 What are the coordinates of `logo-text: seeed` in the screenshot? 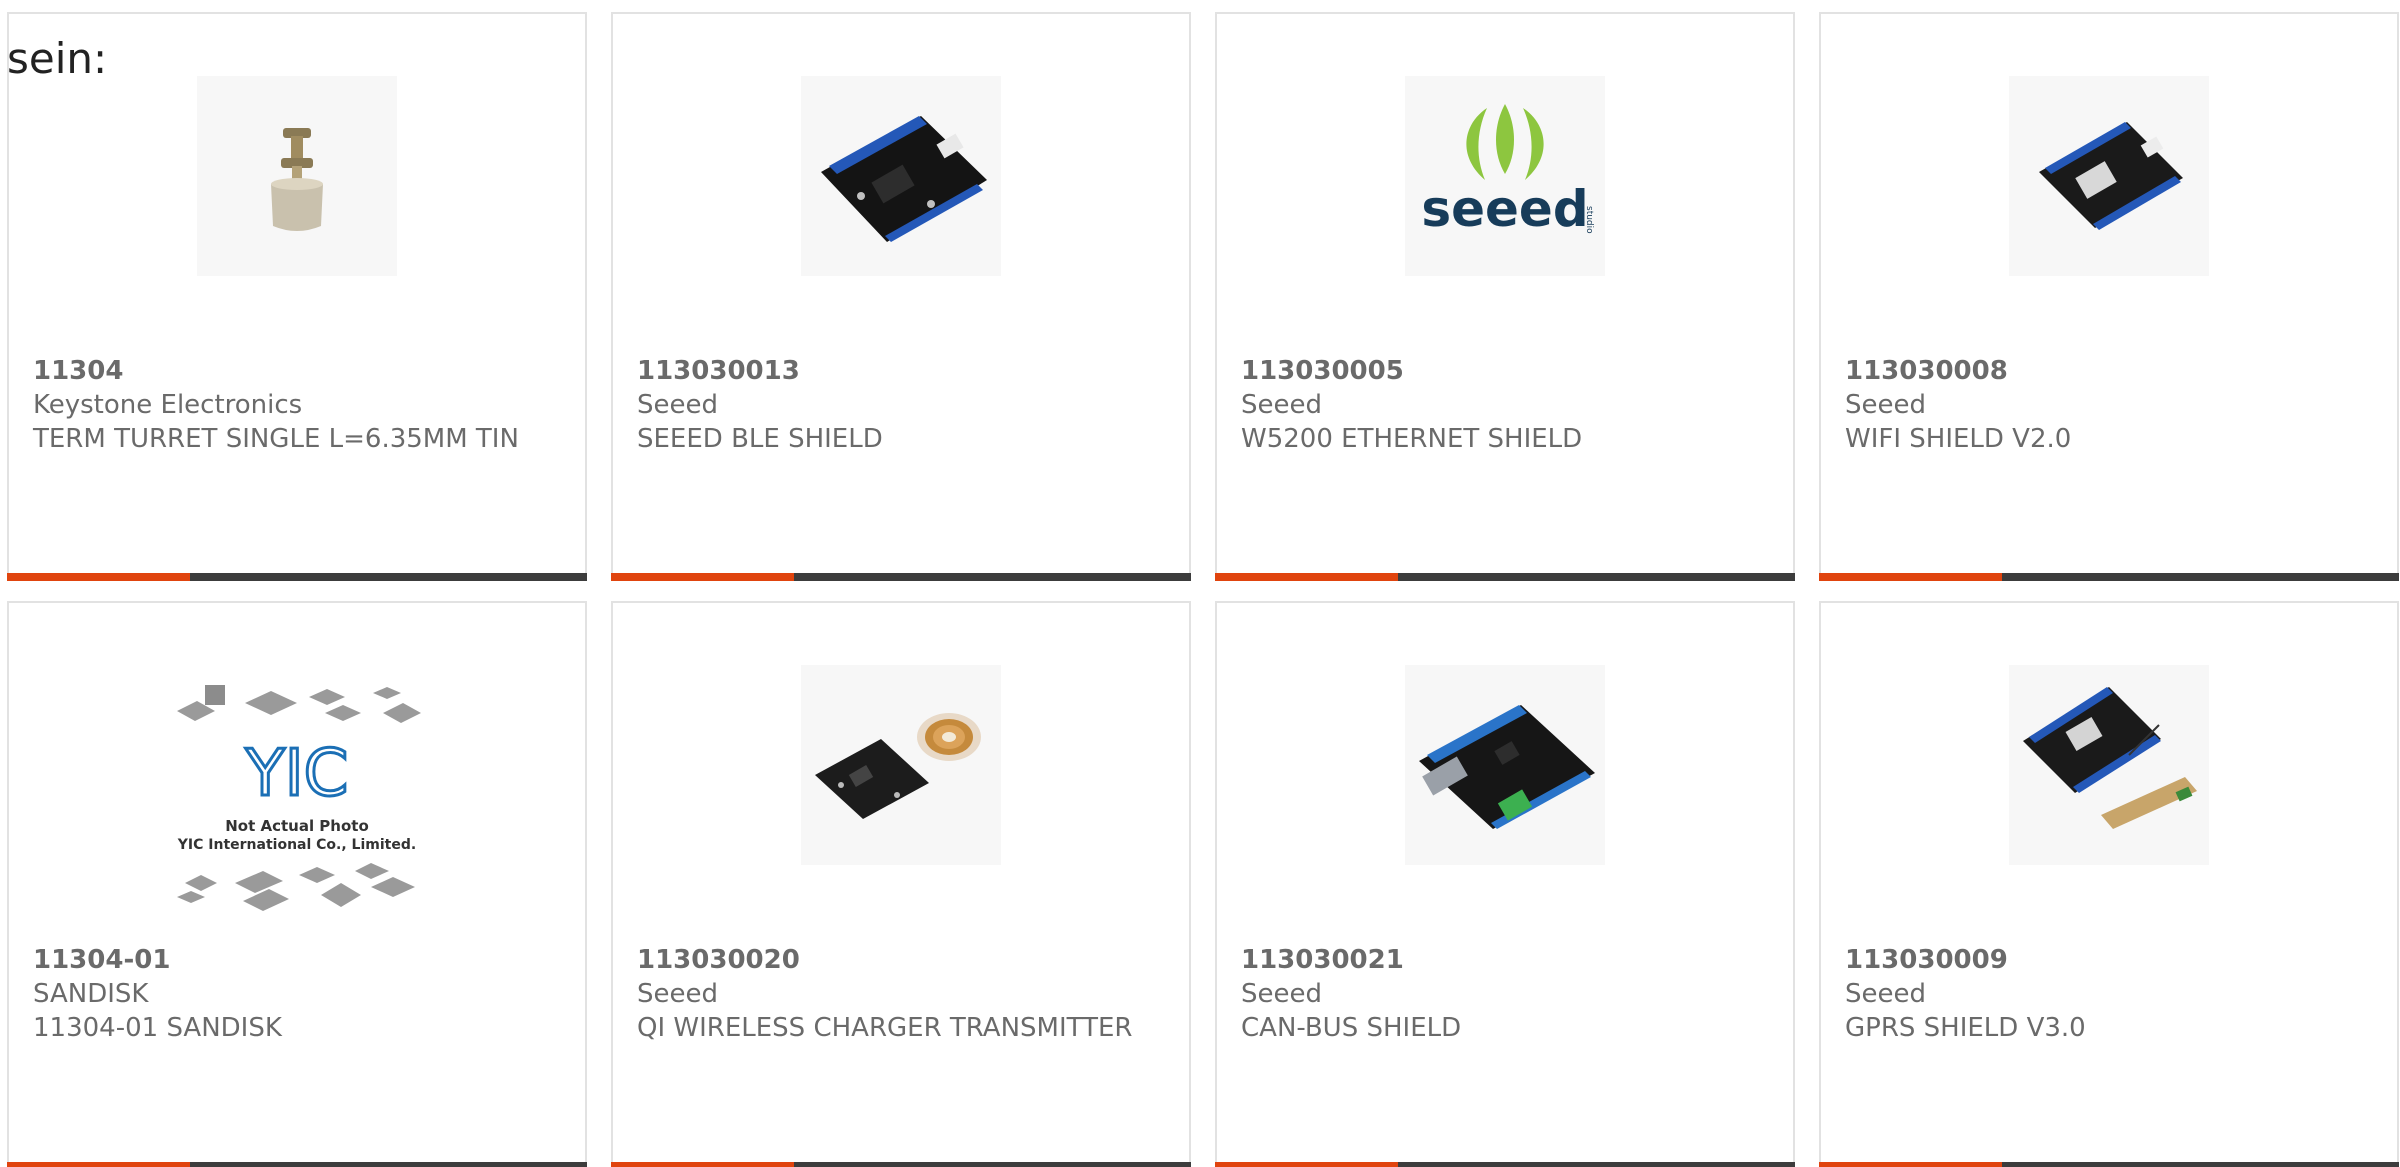 It's located at (1504, 209).